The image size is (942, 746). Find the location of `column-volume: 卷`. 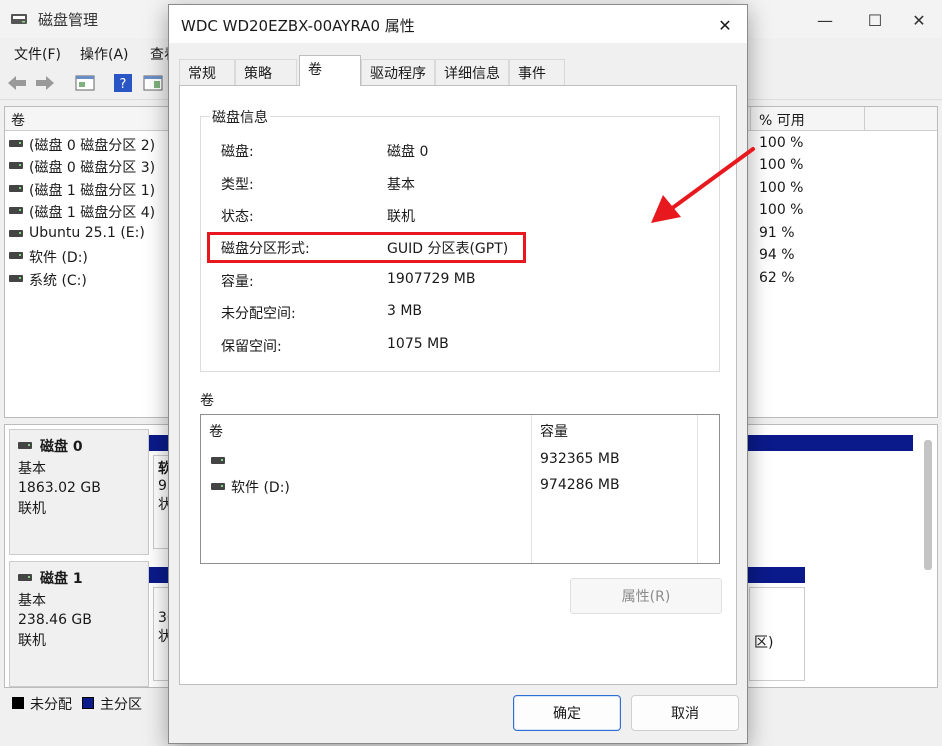

column-volume: 卷 is located at coordinates (18, 120).